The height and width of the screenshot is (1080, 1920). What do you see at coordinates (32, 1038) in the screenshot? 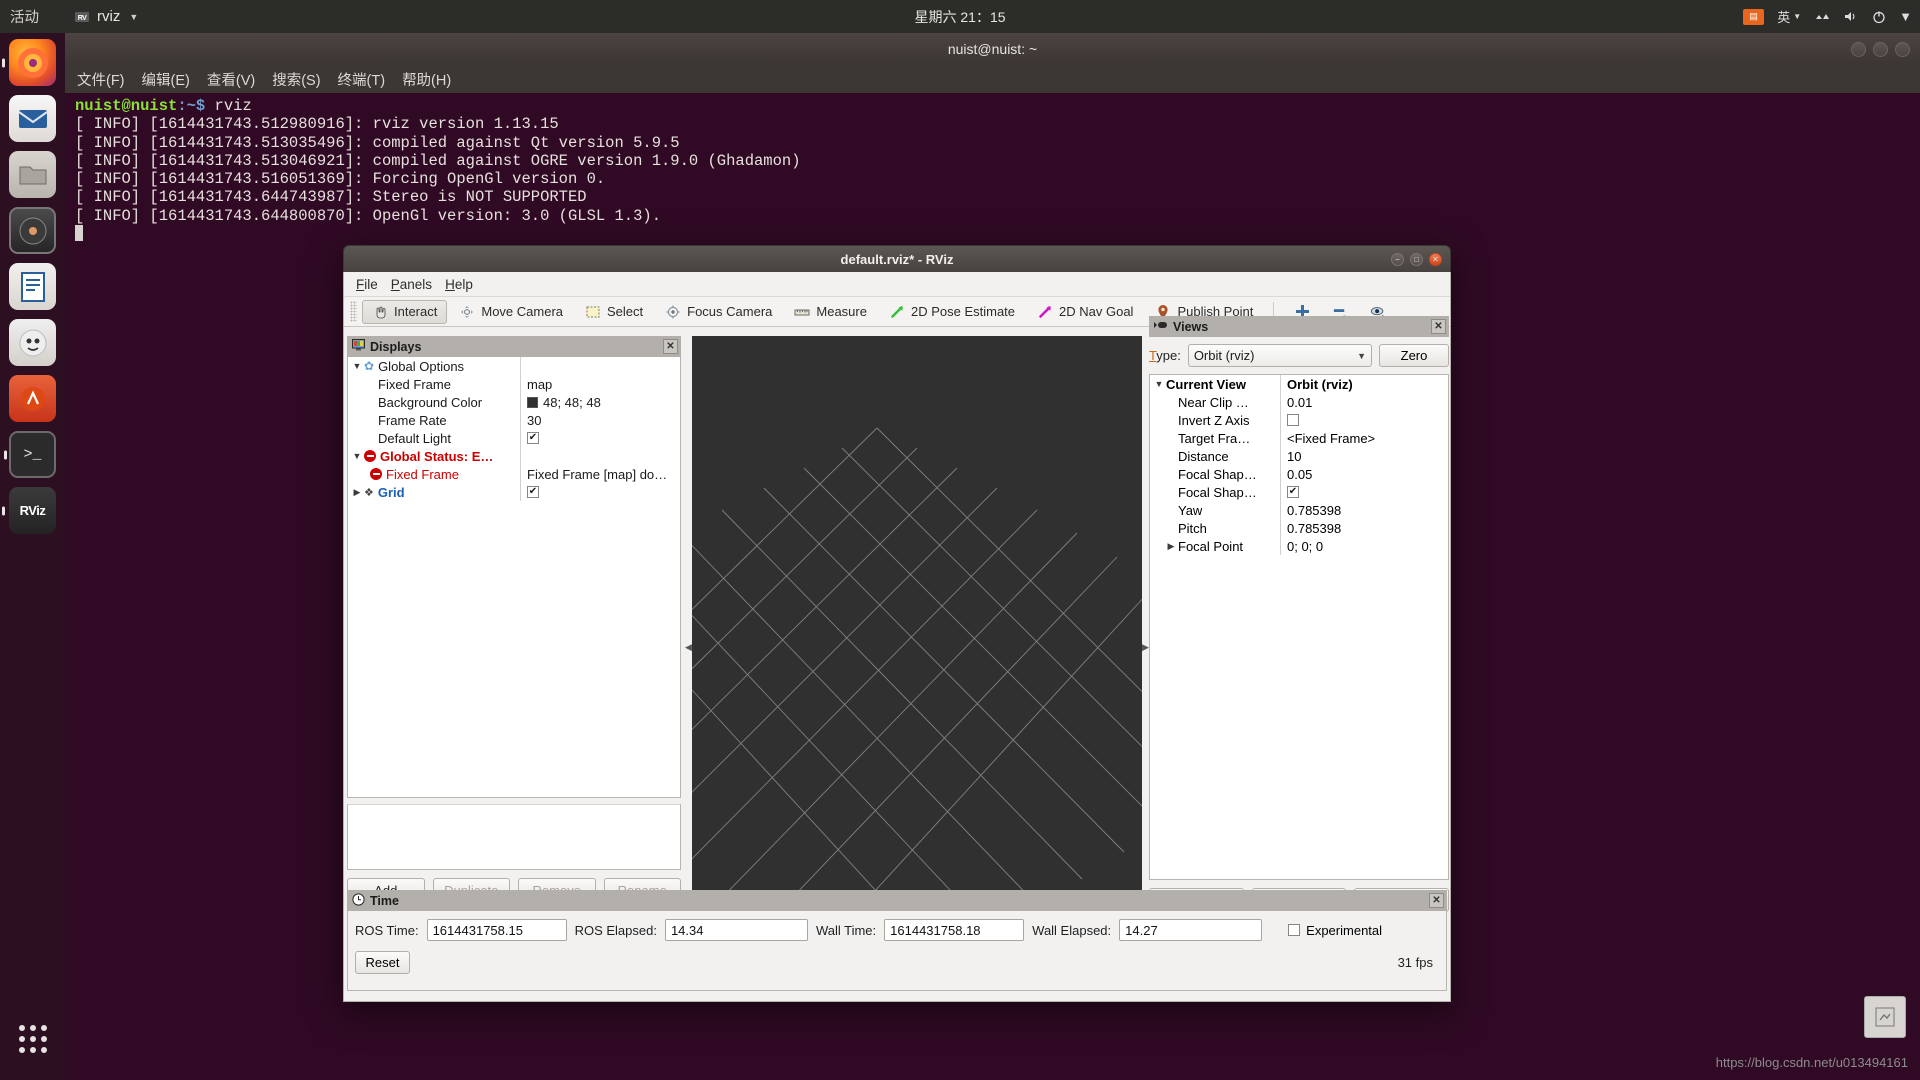
I see `show-applications-button` at bounding box center [32, 1038].